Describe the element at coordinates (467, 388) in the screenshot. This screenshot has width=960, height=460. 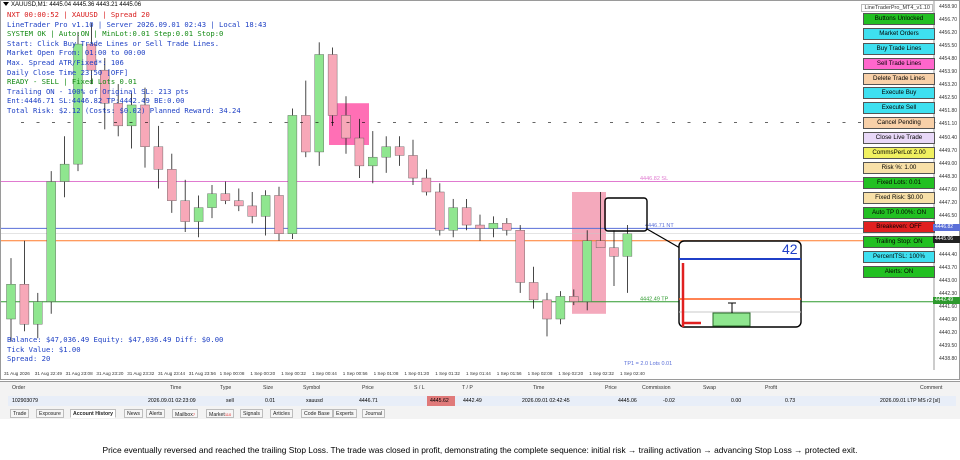
I see `terminal-header: T / P` at that location.